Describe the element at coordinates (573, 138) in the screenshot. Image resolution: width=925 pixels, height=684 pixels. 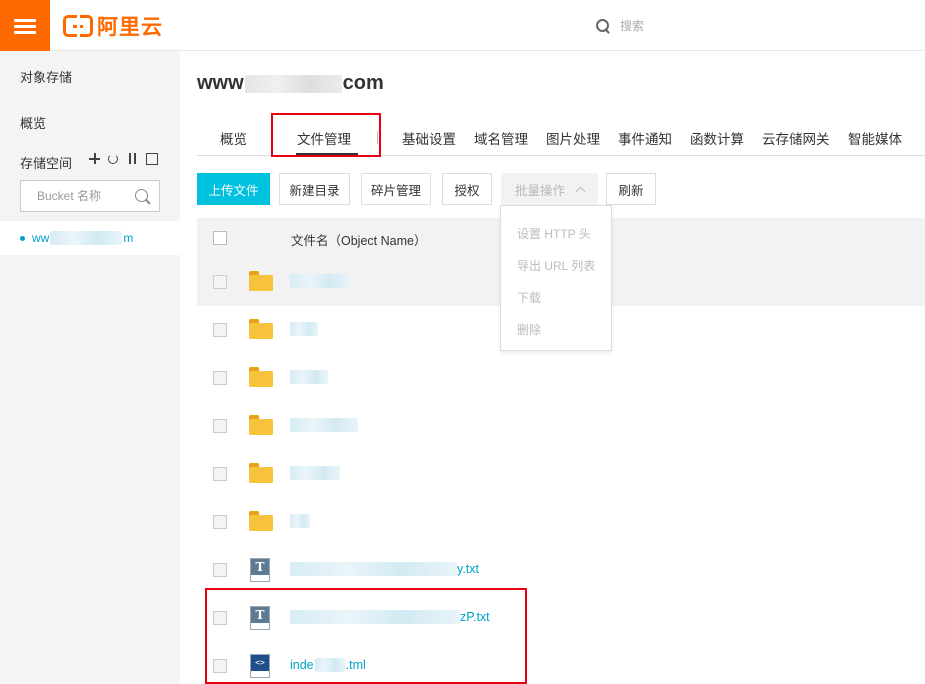
I see `tab-image-processing: 图片处理` at that location.